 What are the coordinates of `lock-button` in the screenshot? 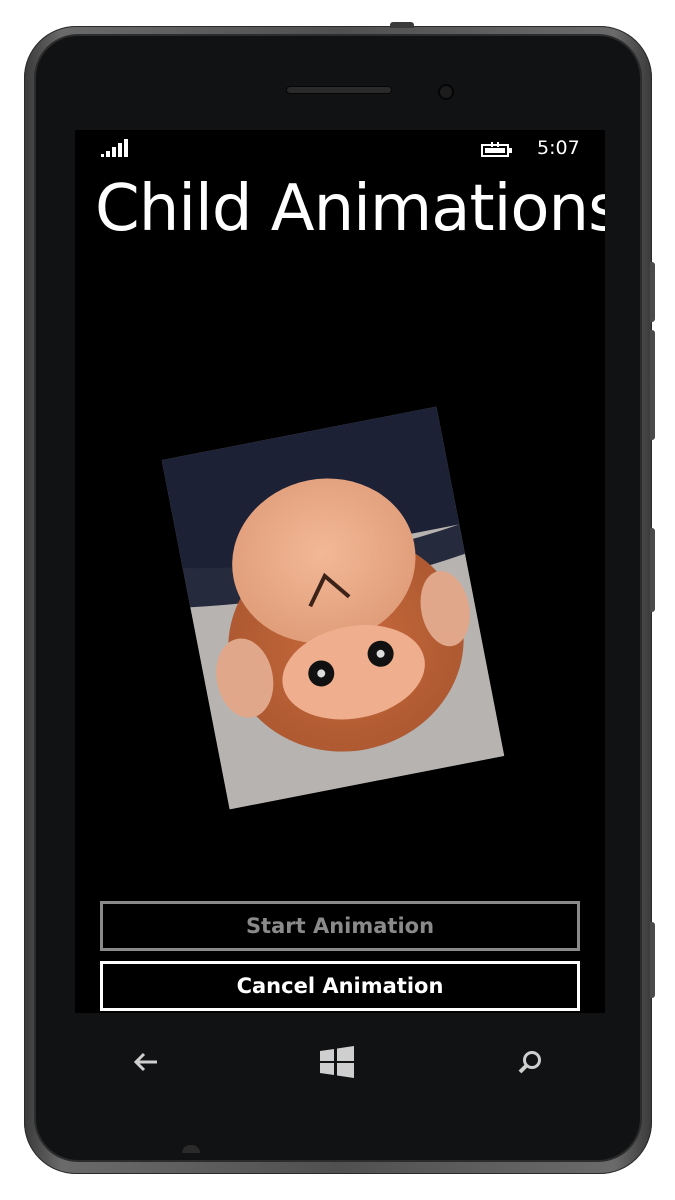 It's located at (652, 570).